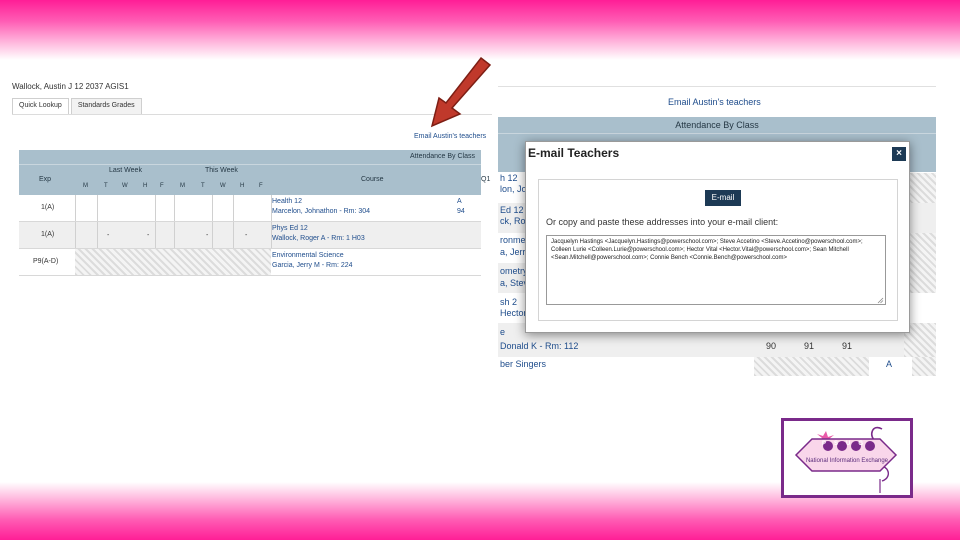  What do you see at coordinates (847, 444) in the screenshot?
I see `logo-acronym: PSUG` at bounding box center [847, 444].